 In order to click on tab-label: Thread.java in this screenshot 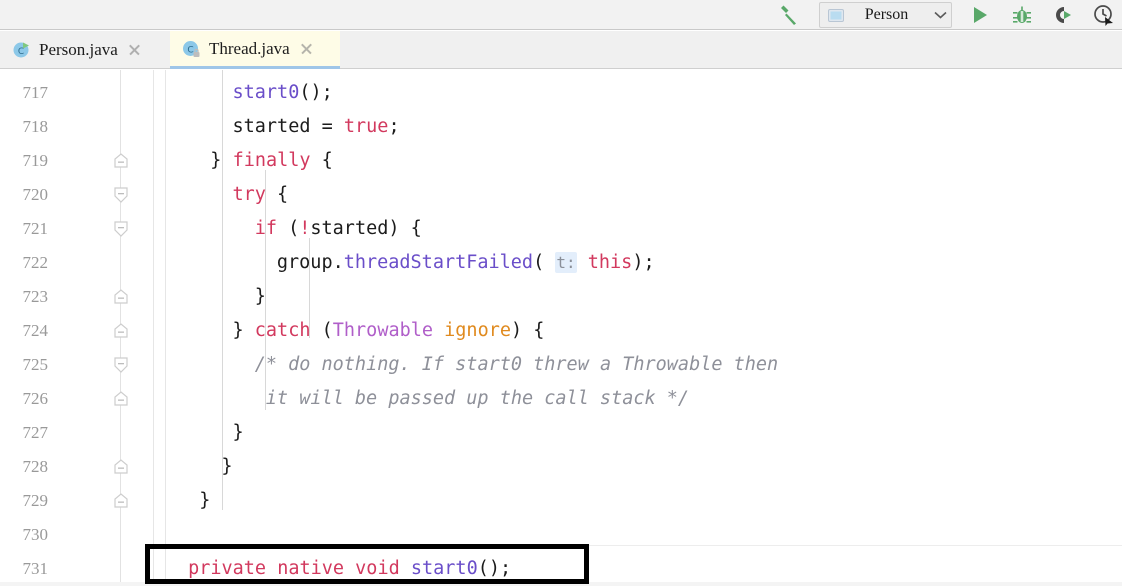, I will do `click(249, 48)`.